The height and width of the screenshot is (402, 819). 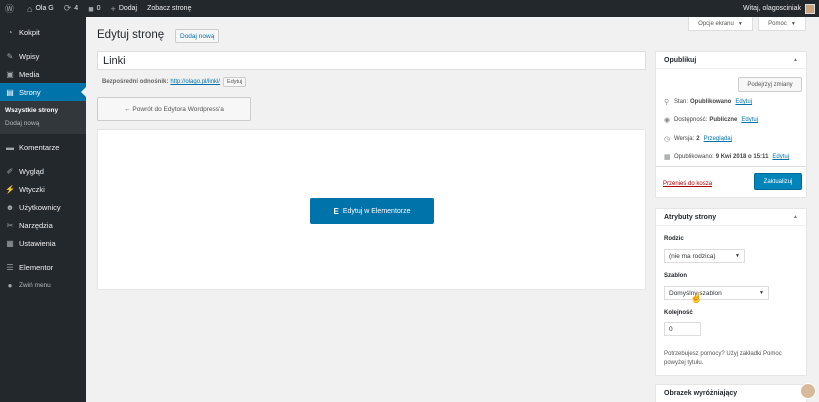 I want to click on sidebar-item-wtyczki: ⚡ Wtyczki, so click(x=43, y=189).